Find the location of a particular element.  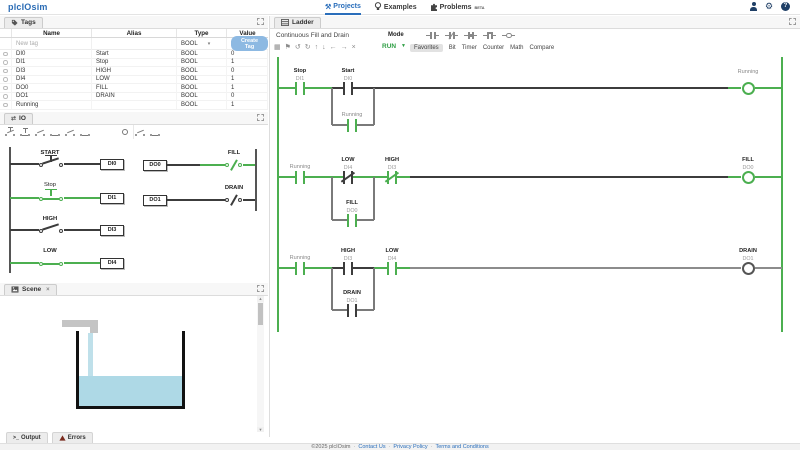

rising-edge-contact-icon is located at coordinates (470, 35).